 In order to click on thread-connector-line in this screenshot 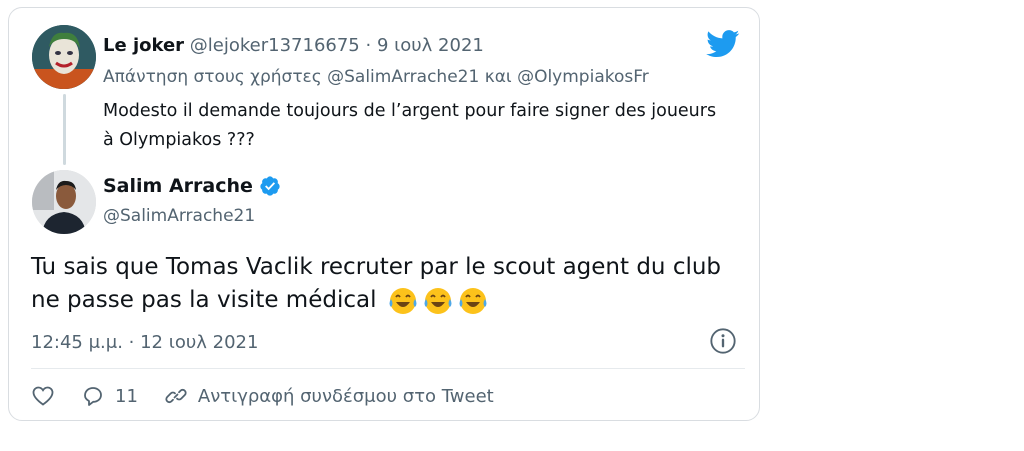, I will do `click(64, 129)`.